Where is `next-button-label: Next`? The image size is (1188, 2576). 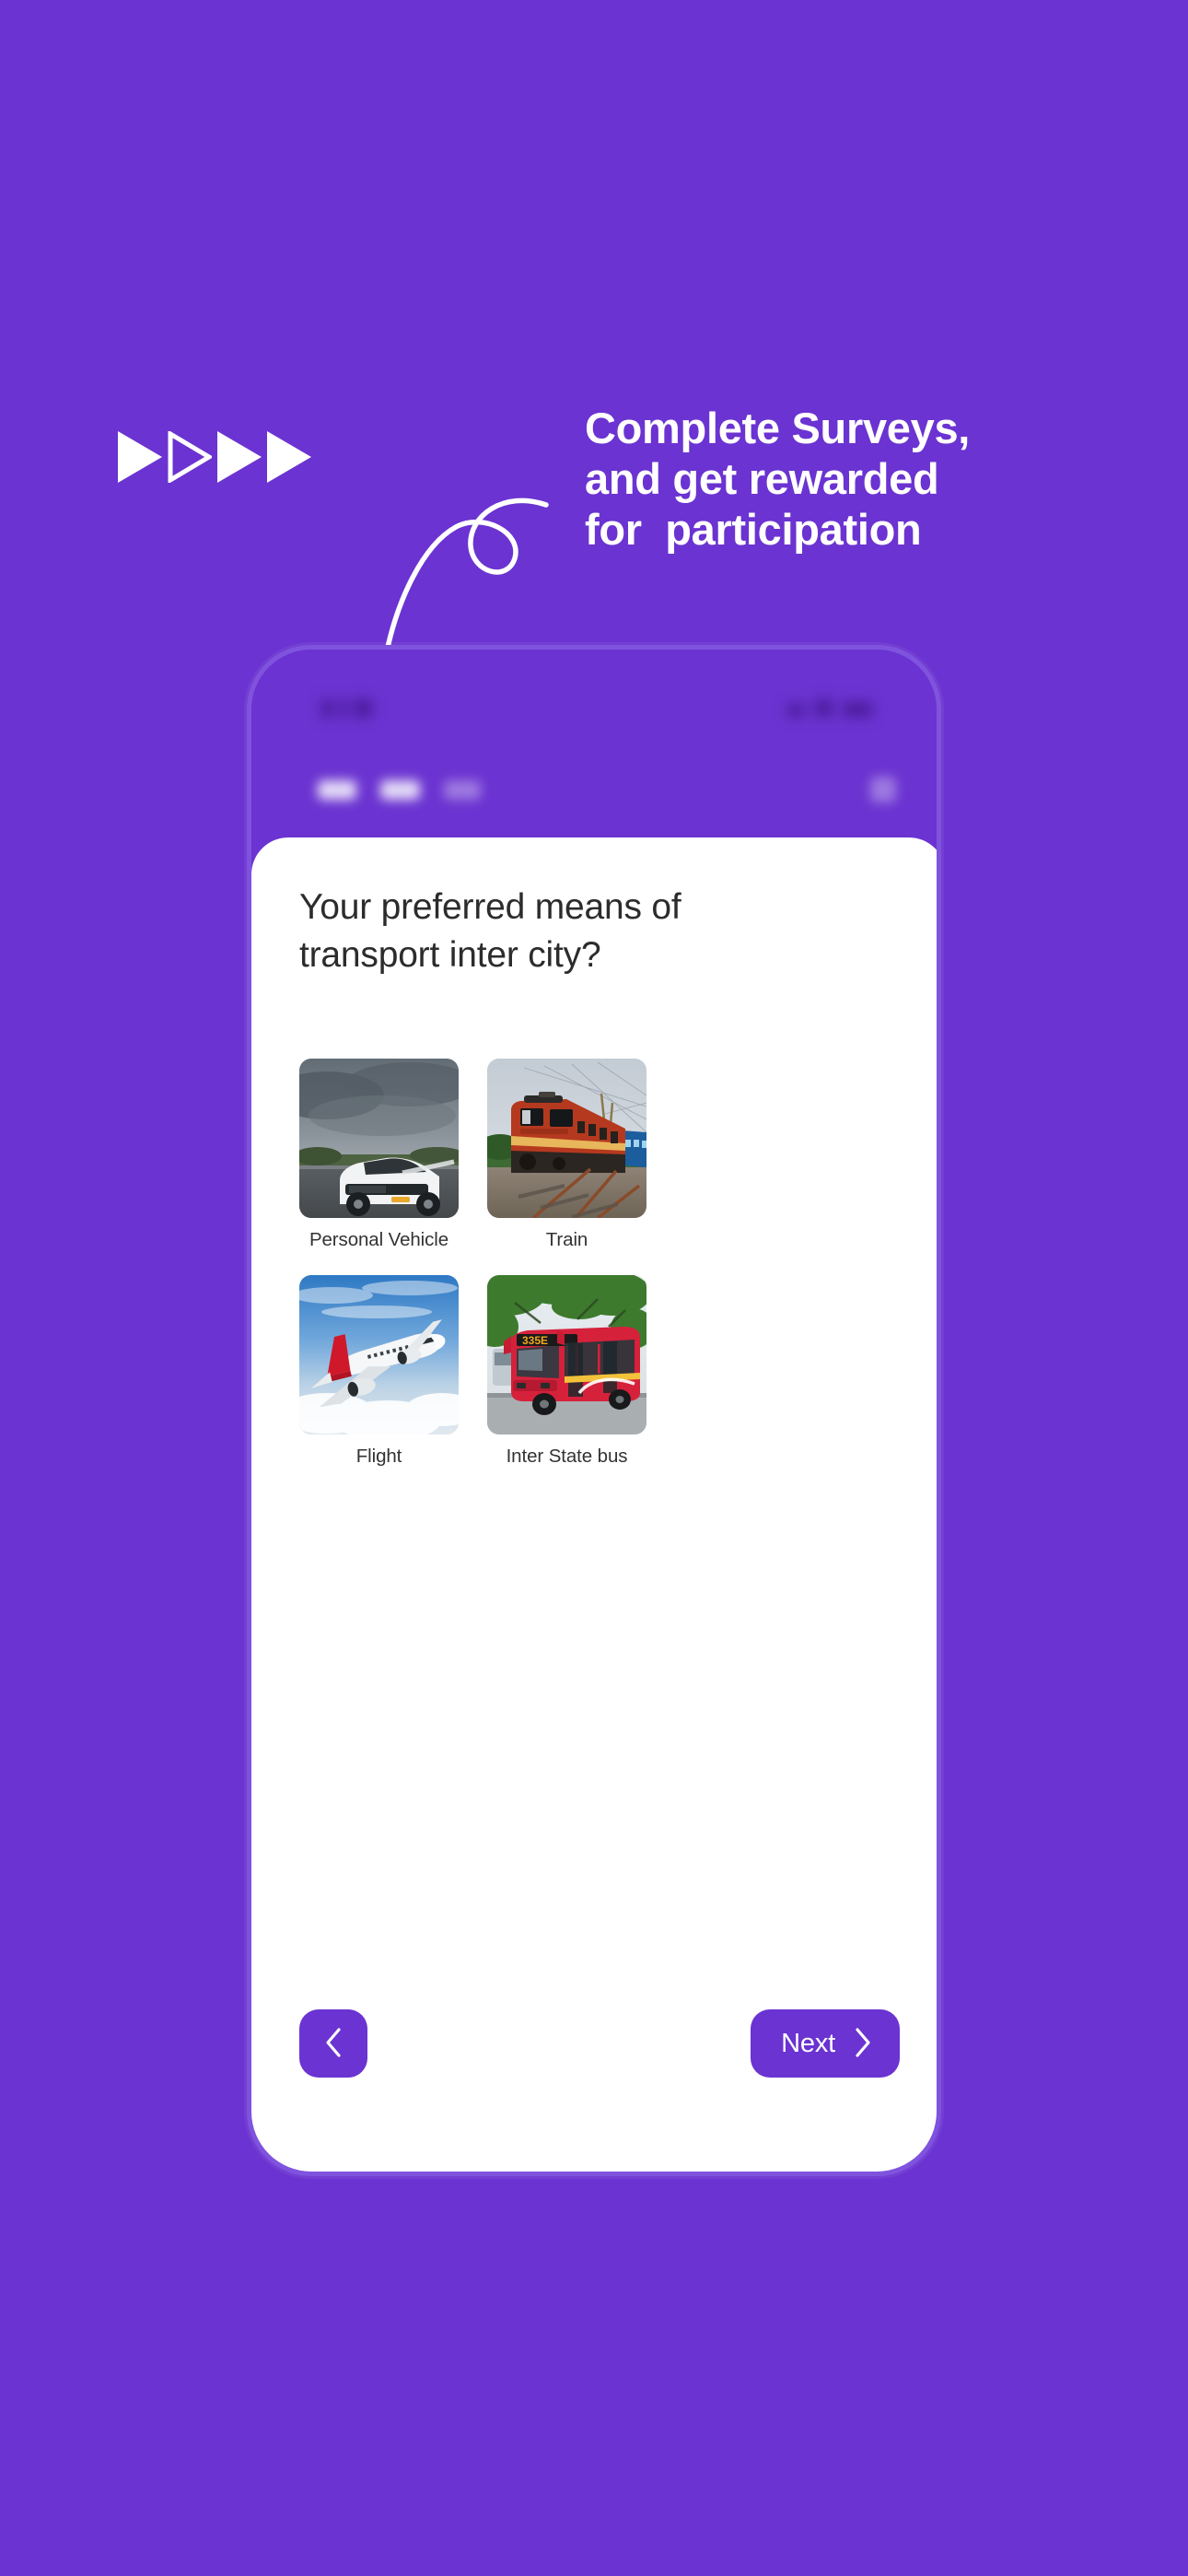
next-button-label: Next is located at coordinates (808, 2043).